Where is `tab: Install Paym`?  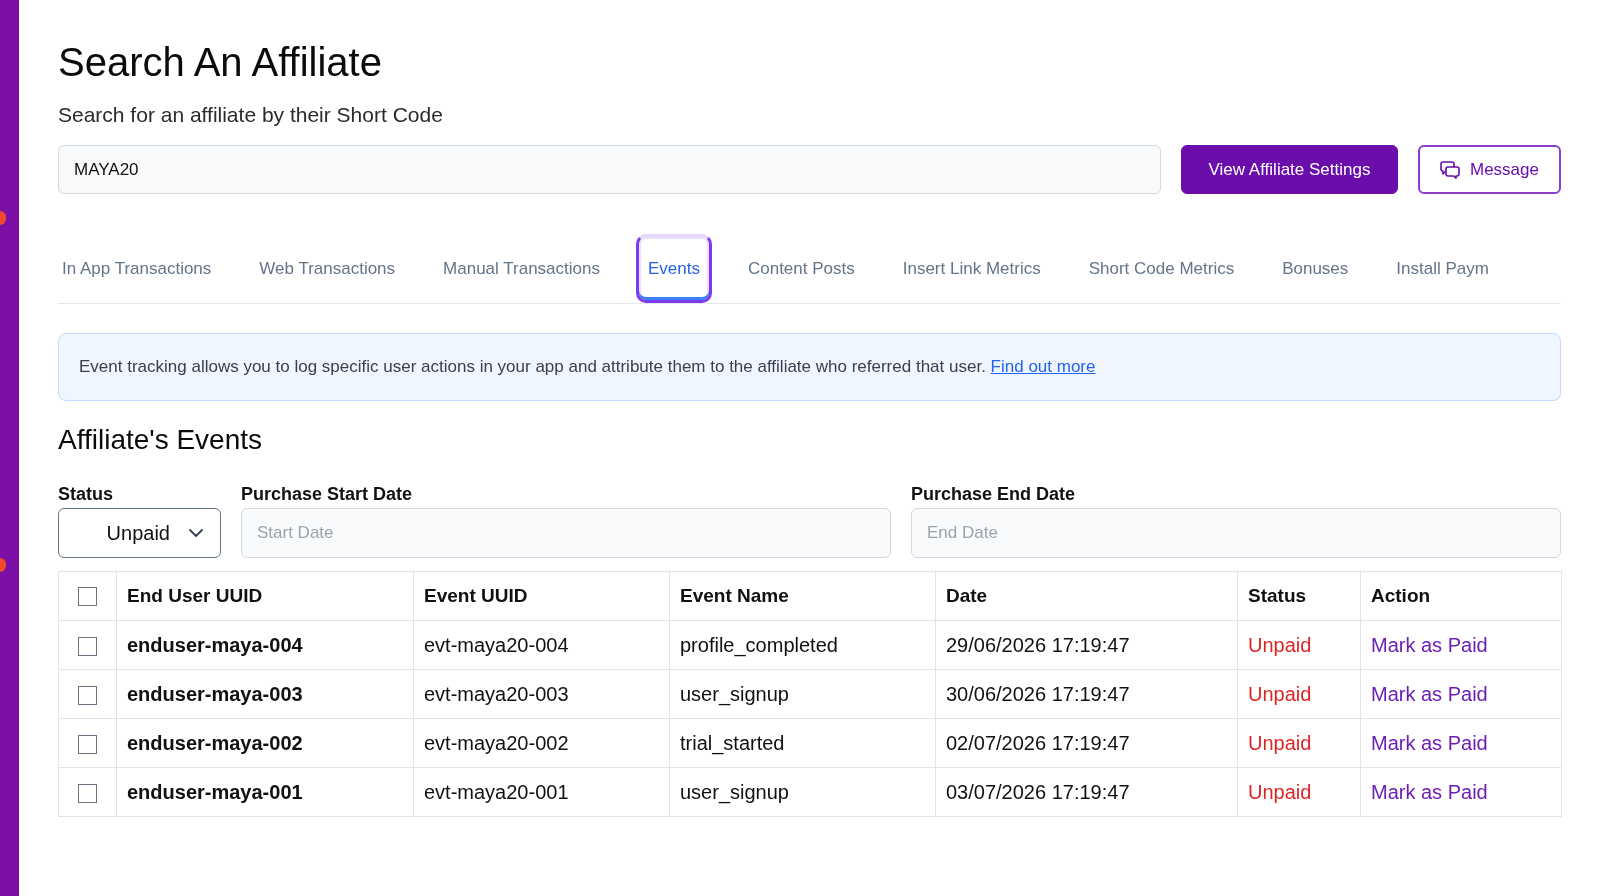 tab: Install Paym is located at coordinates (1442, 268).